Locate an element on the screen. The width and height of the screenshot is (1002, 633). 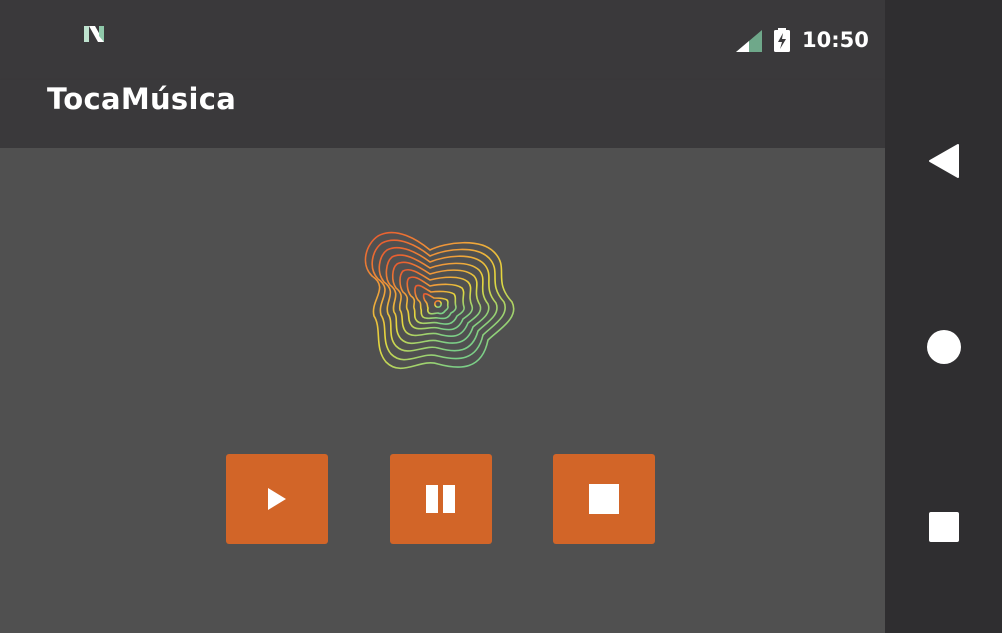
cell-signal-icon is located at coordinates (749, 41).